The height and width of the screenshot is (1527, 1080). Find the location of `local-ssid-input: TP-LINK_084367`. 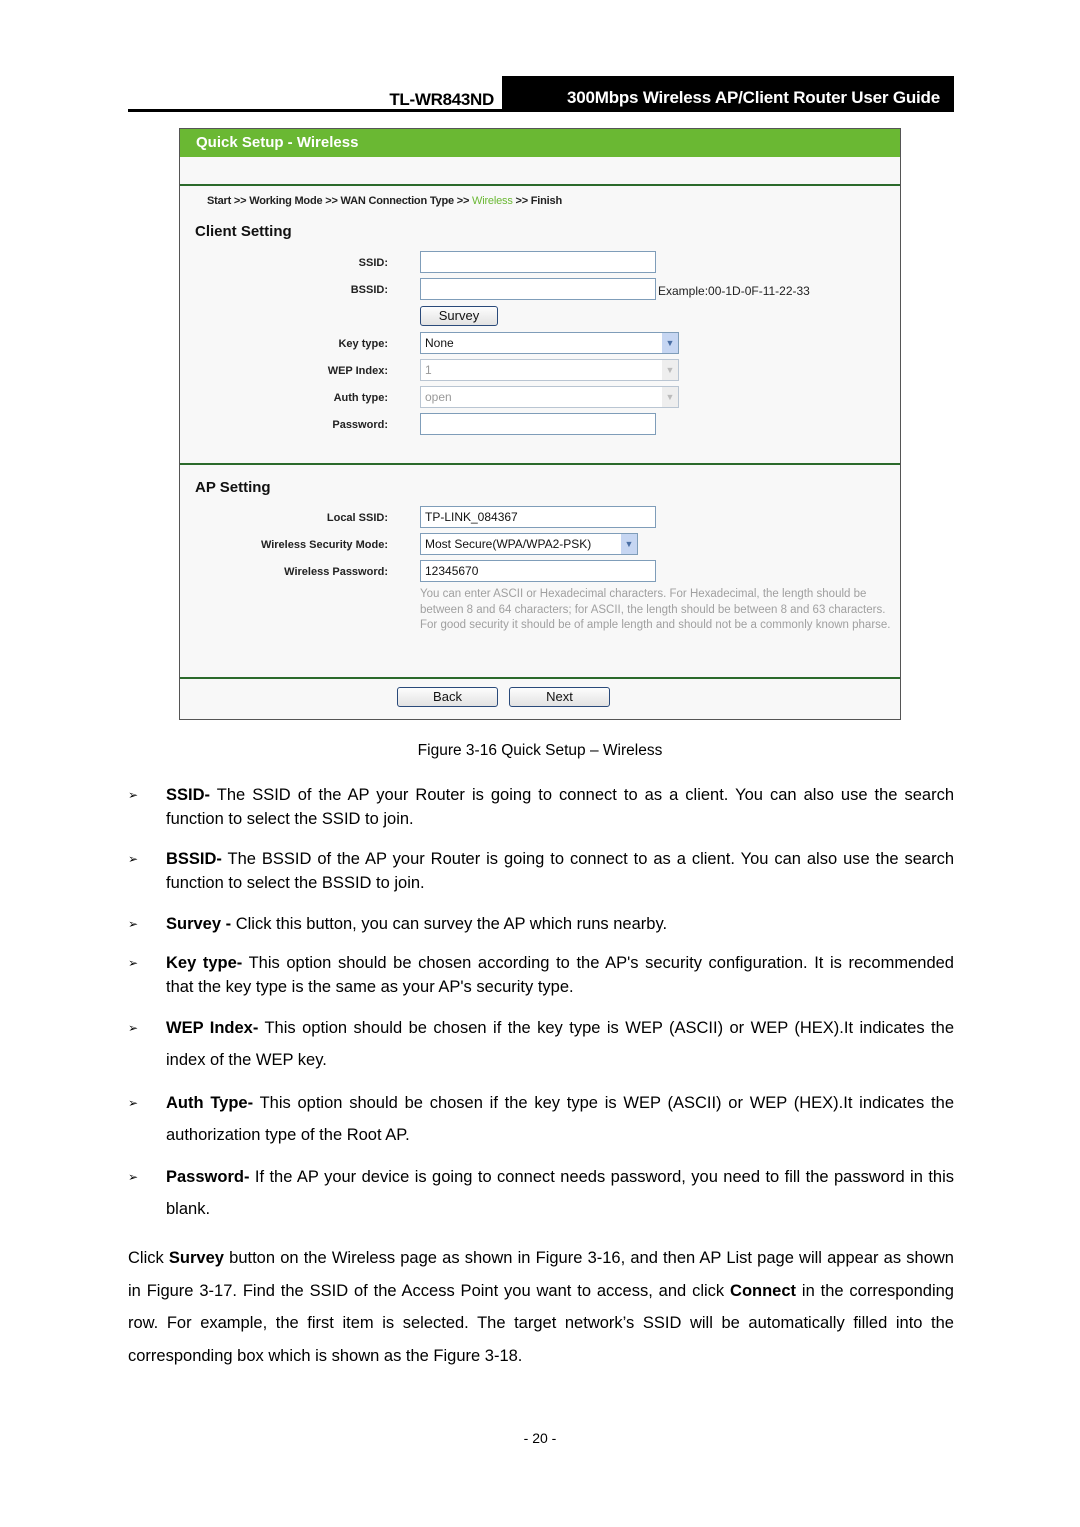

local-ssid-input: TP-LINK_084367 is located at coordinates (538, 517).